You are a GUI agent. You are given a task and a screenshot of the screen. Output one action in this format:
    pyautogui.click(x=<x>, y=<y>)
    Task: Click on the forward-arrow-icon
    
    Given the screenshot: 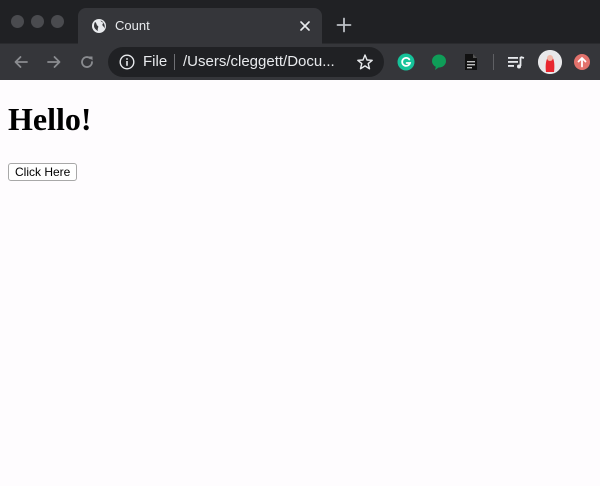 What is the action you would take?
    pyautogui.click(x=54, y=62)
    